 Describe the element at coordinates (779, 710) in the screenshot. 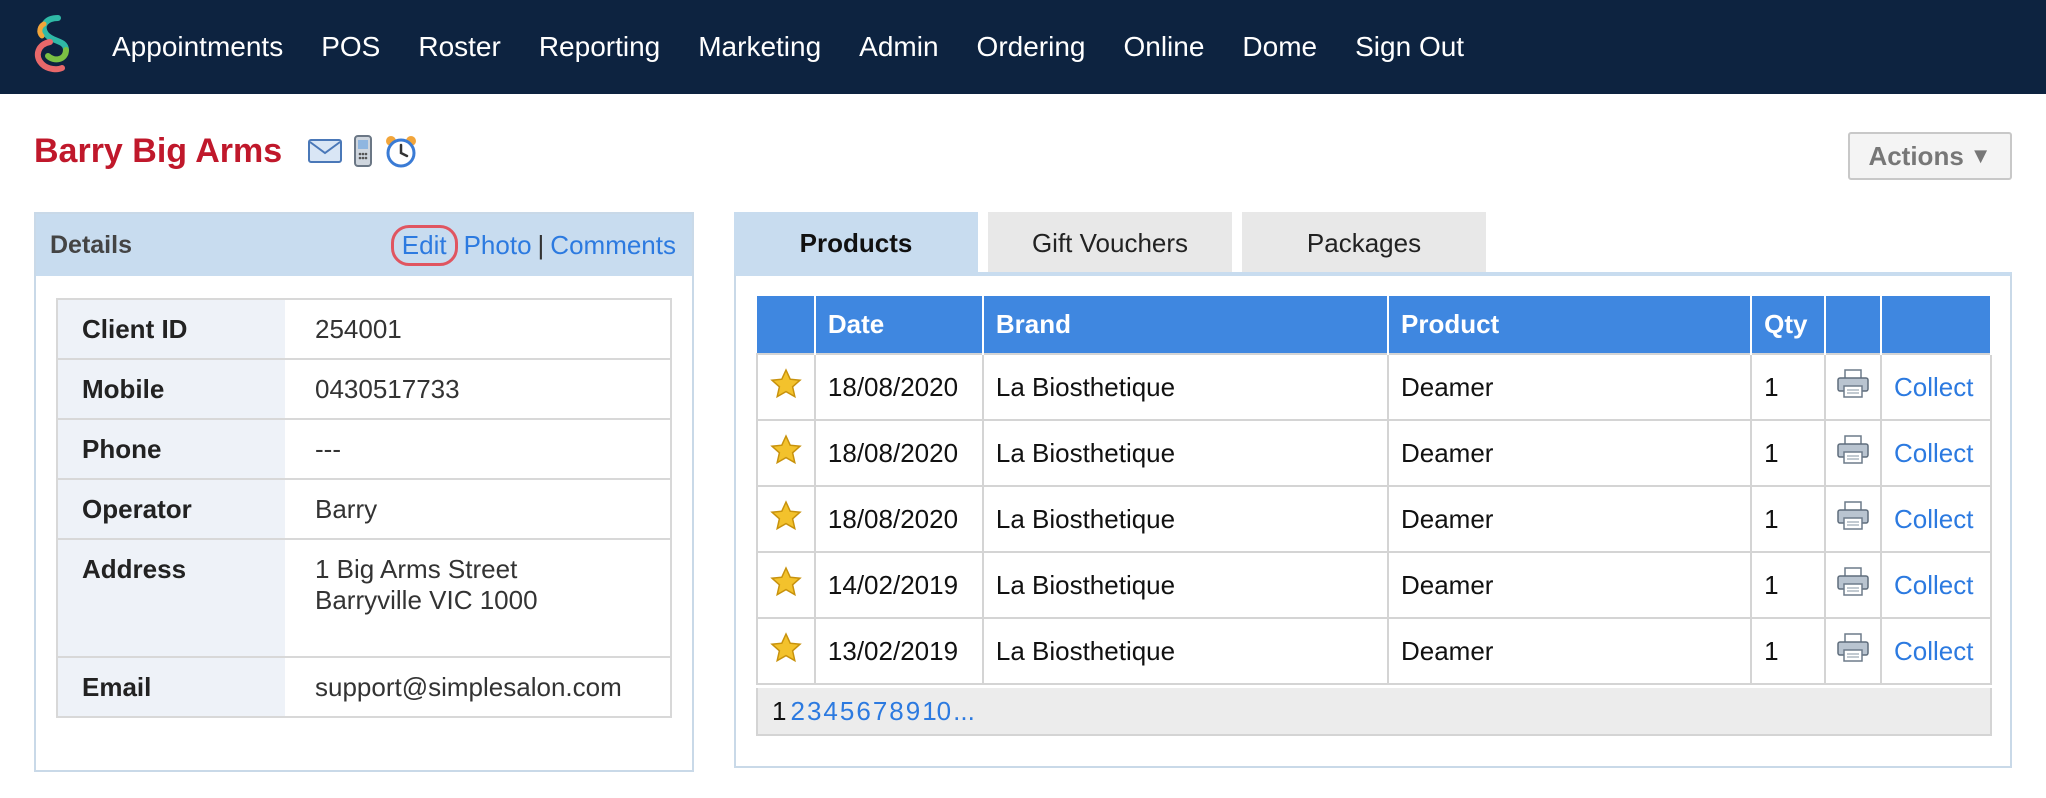

I see `page-current: 1` at that location.